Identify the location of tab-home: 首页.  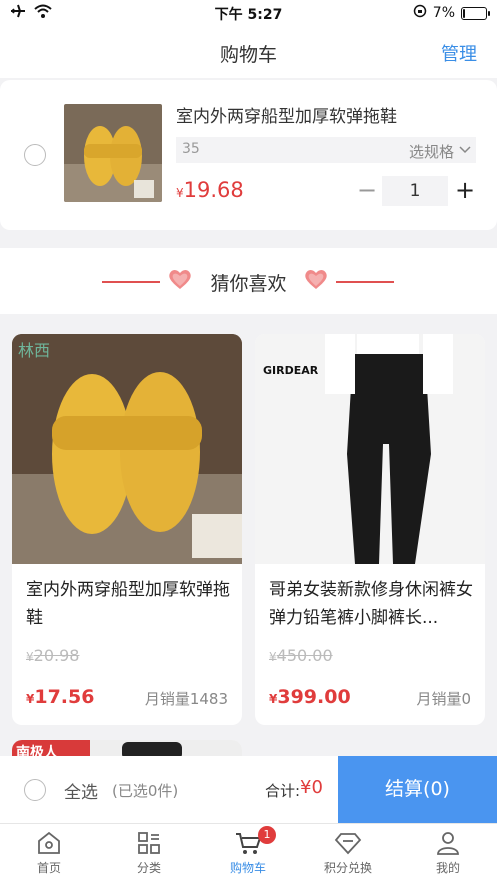
(49, 853).